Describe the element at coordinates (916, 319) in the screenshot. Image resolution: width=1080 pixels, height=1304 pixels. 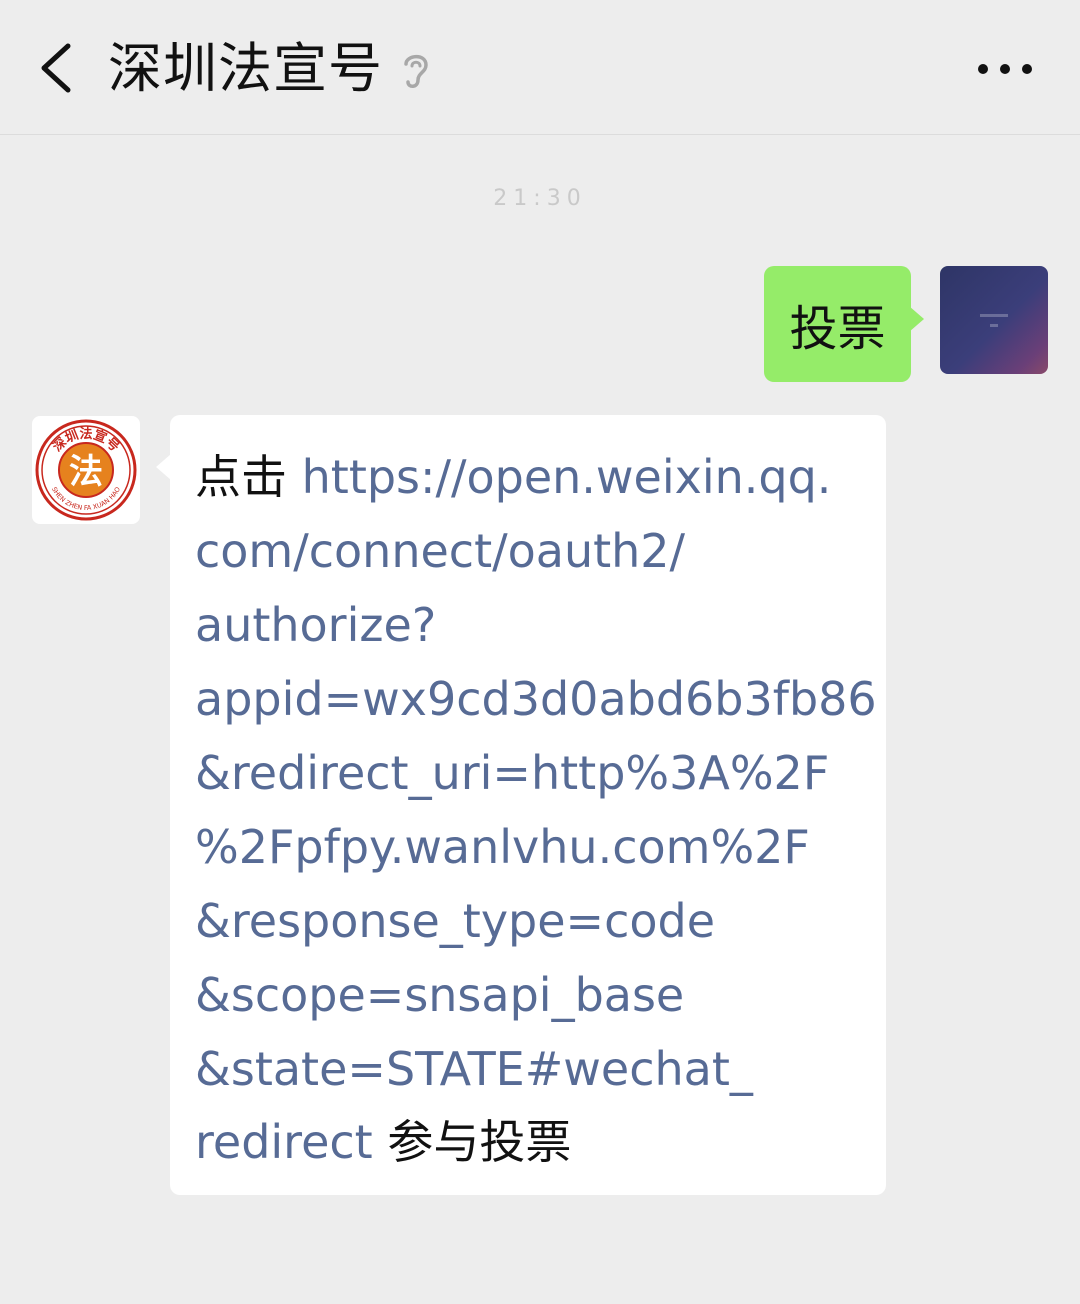
I see `outgoing-bubble-tail` at that location.